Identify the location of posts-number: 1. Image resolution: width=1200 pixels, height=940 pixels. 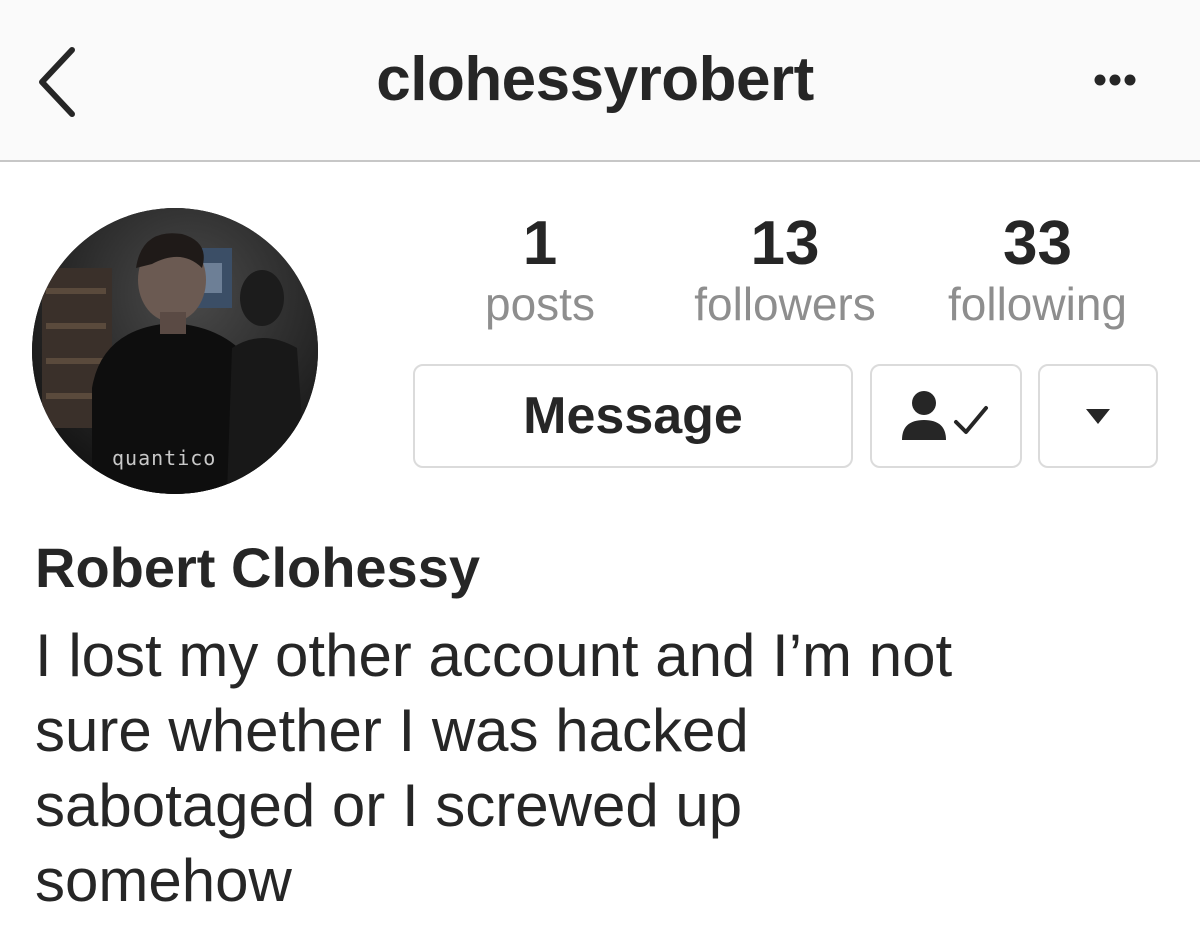
(540, 243).